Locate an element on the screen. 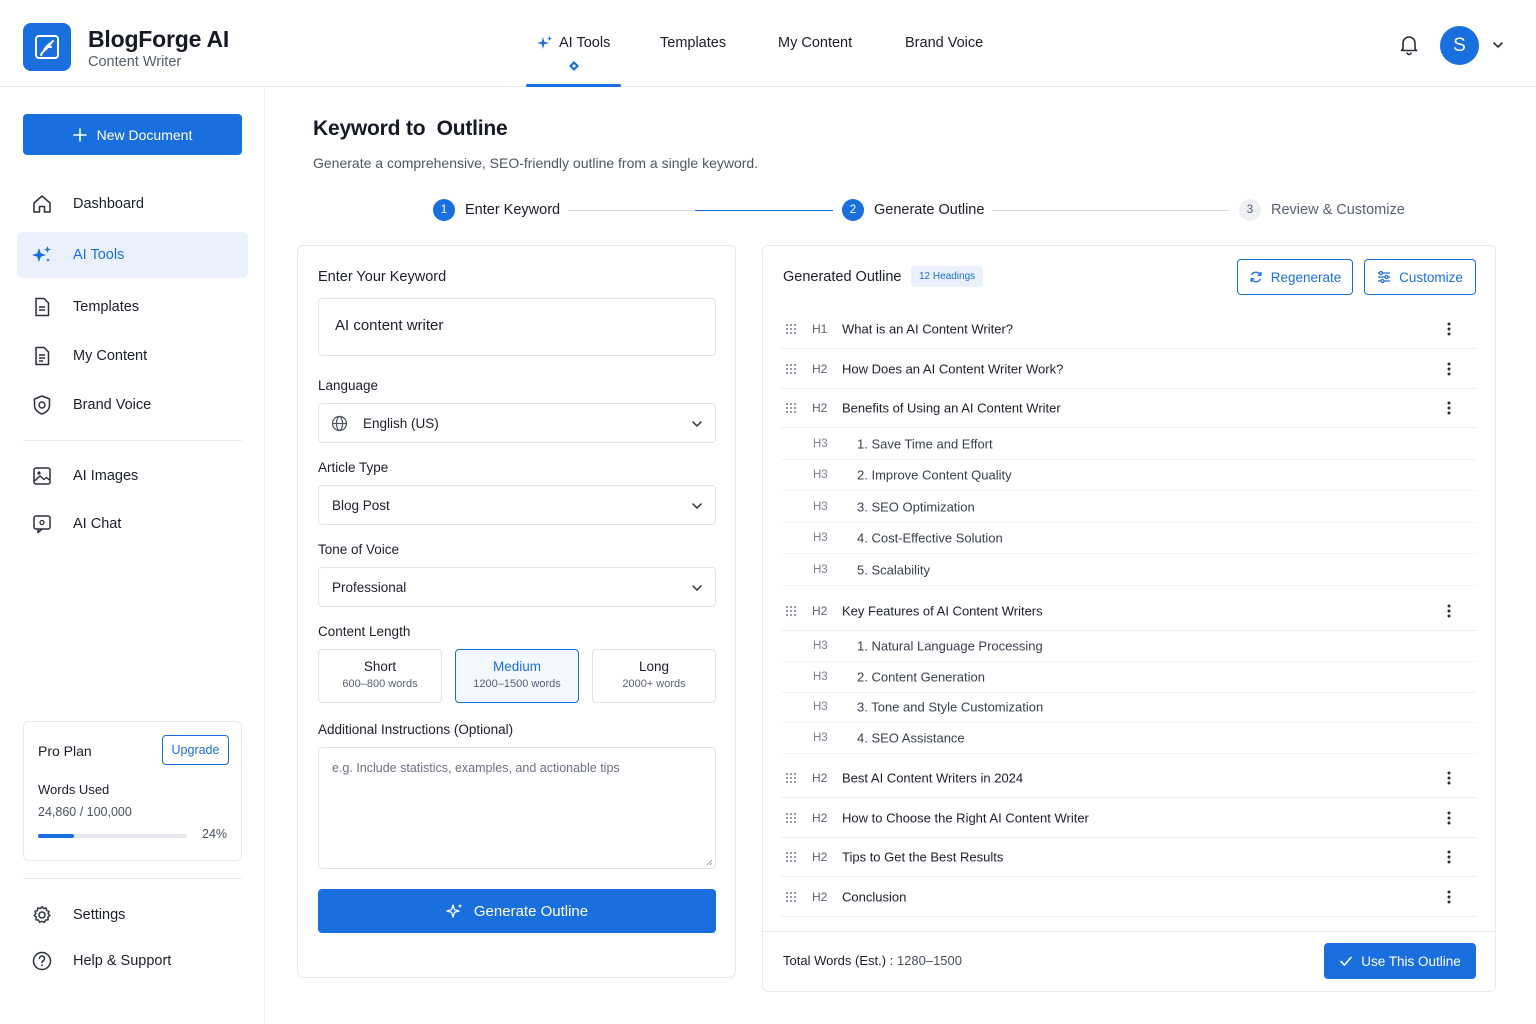 This screenshot has width=1536, height=1024. new-document-button: New Document is located at coordinates (132, 134).